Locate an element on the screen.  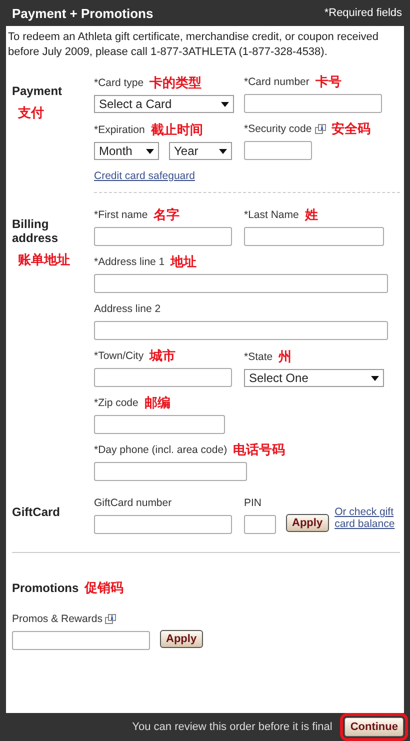
annotation-text: 安全码 is located at coordinates (351, 129).